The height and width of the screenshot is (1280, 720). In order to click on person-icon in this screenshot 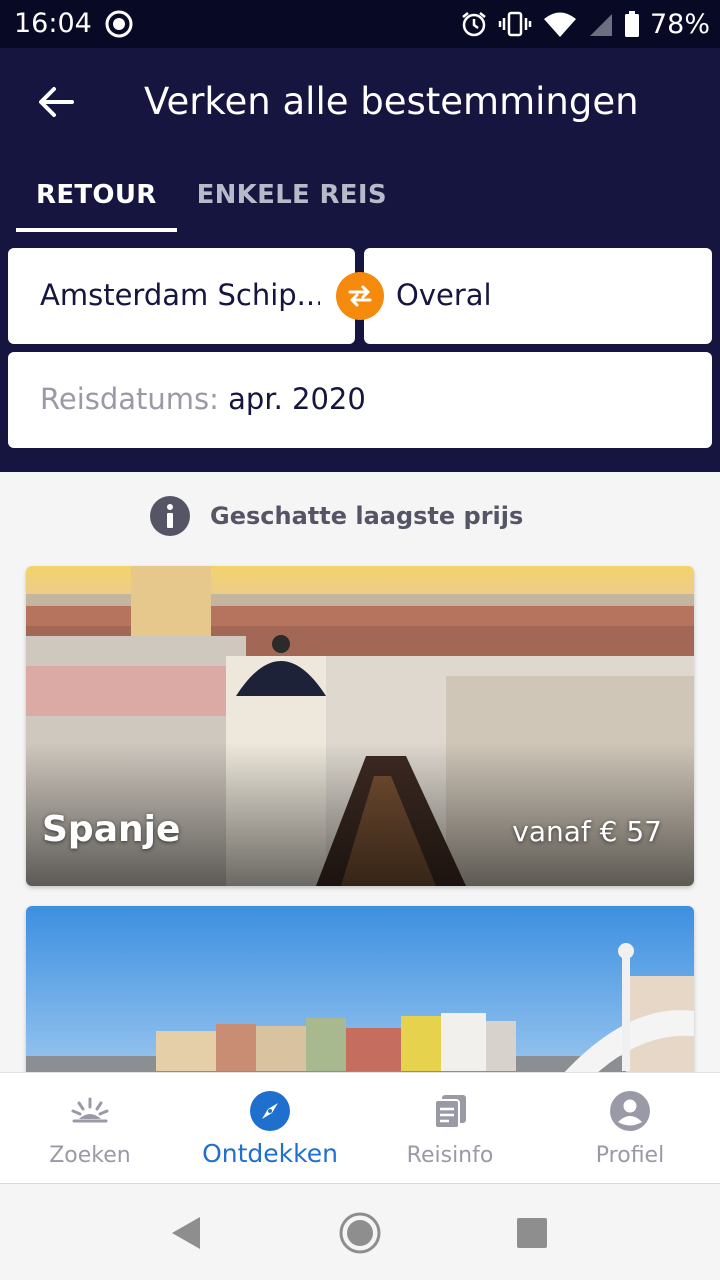, I will do `click(630, 1111)`.